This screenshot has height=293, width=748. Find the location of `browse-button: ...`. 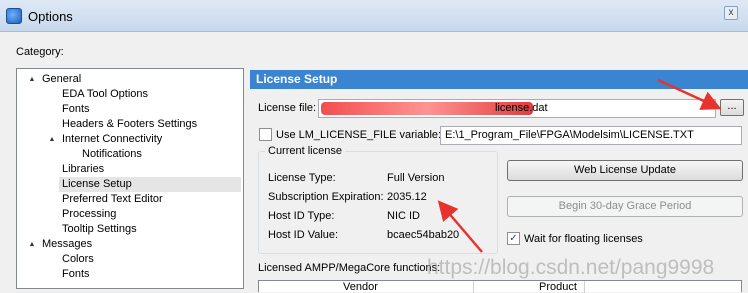

browse-button: ... is located at coordinates (732, 107).